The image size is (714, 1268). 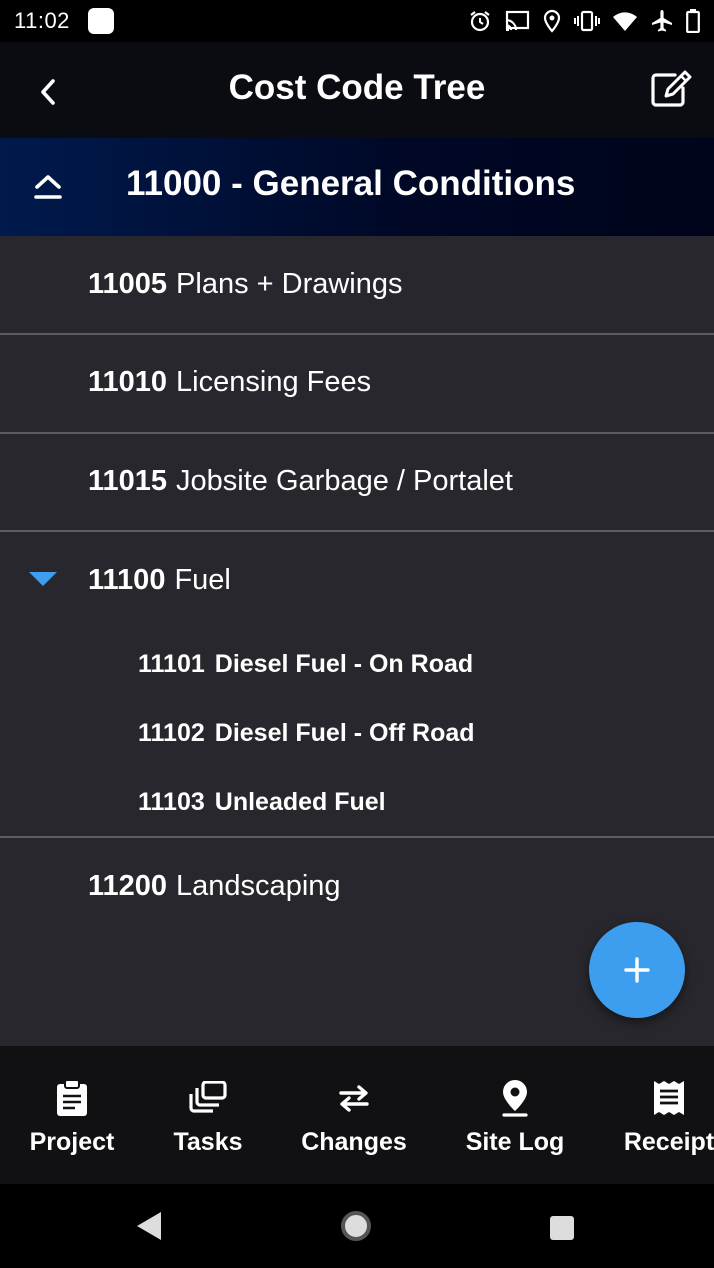 What do you see at coordinates (202, 580) in the screenshot?
I see `row-label: Fuel` at bounding box center [202, 580].